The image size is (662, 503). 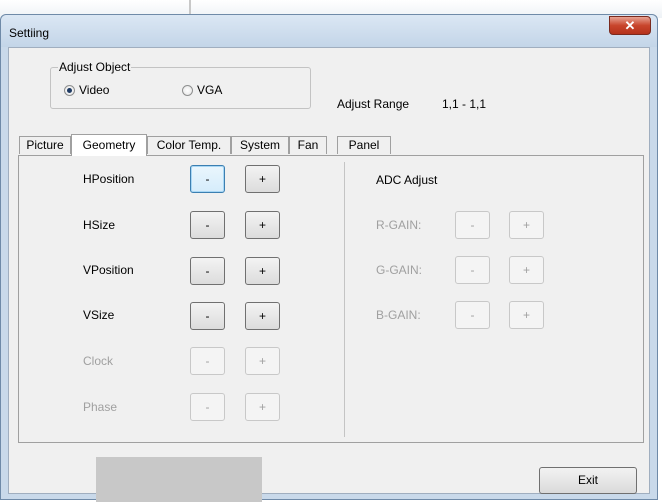 I want to click on g-gain-label: G-GAIN:, so click(x=399, y=270).